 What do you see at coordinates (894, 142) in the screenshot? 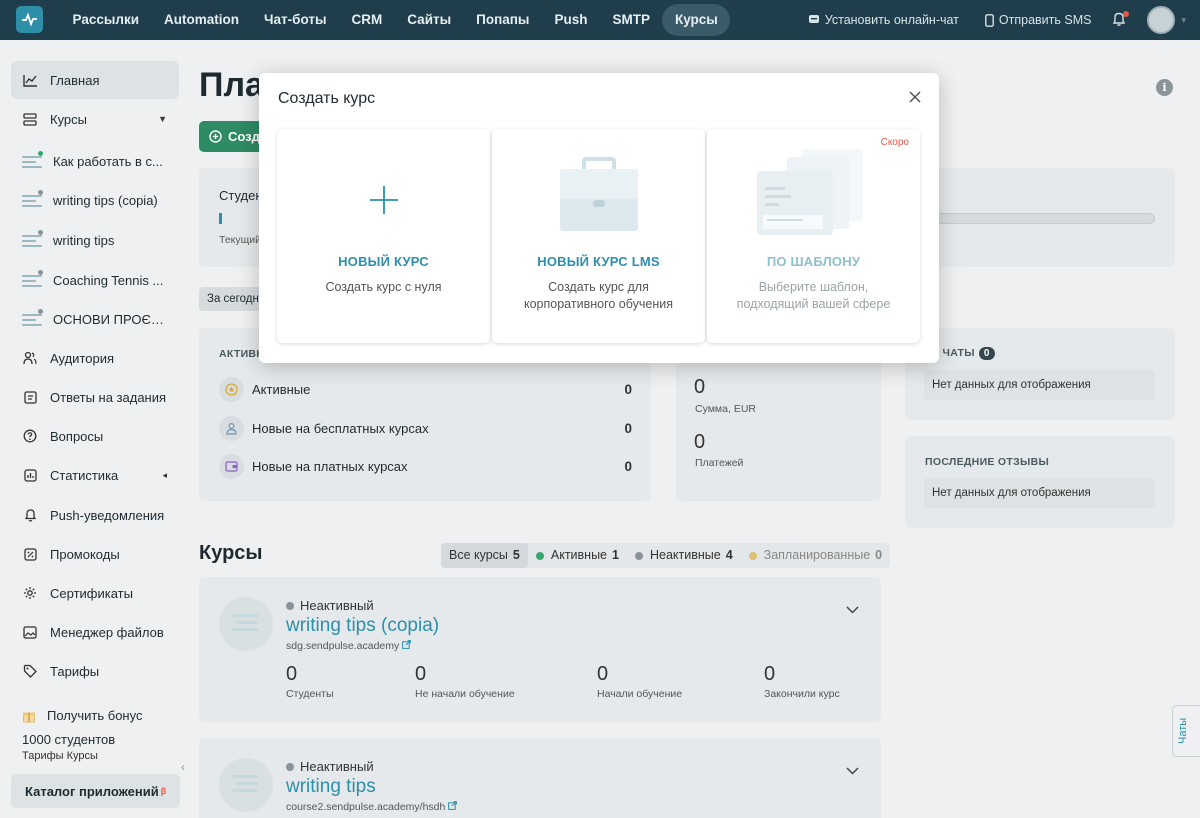
I see `soon-badge: Скоро` at bounding box center [894, 142].